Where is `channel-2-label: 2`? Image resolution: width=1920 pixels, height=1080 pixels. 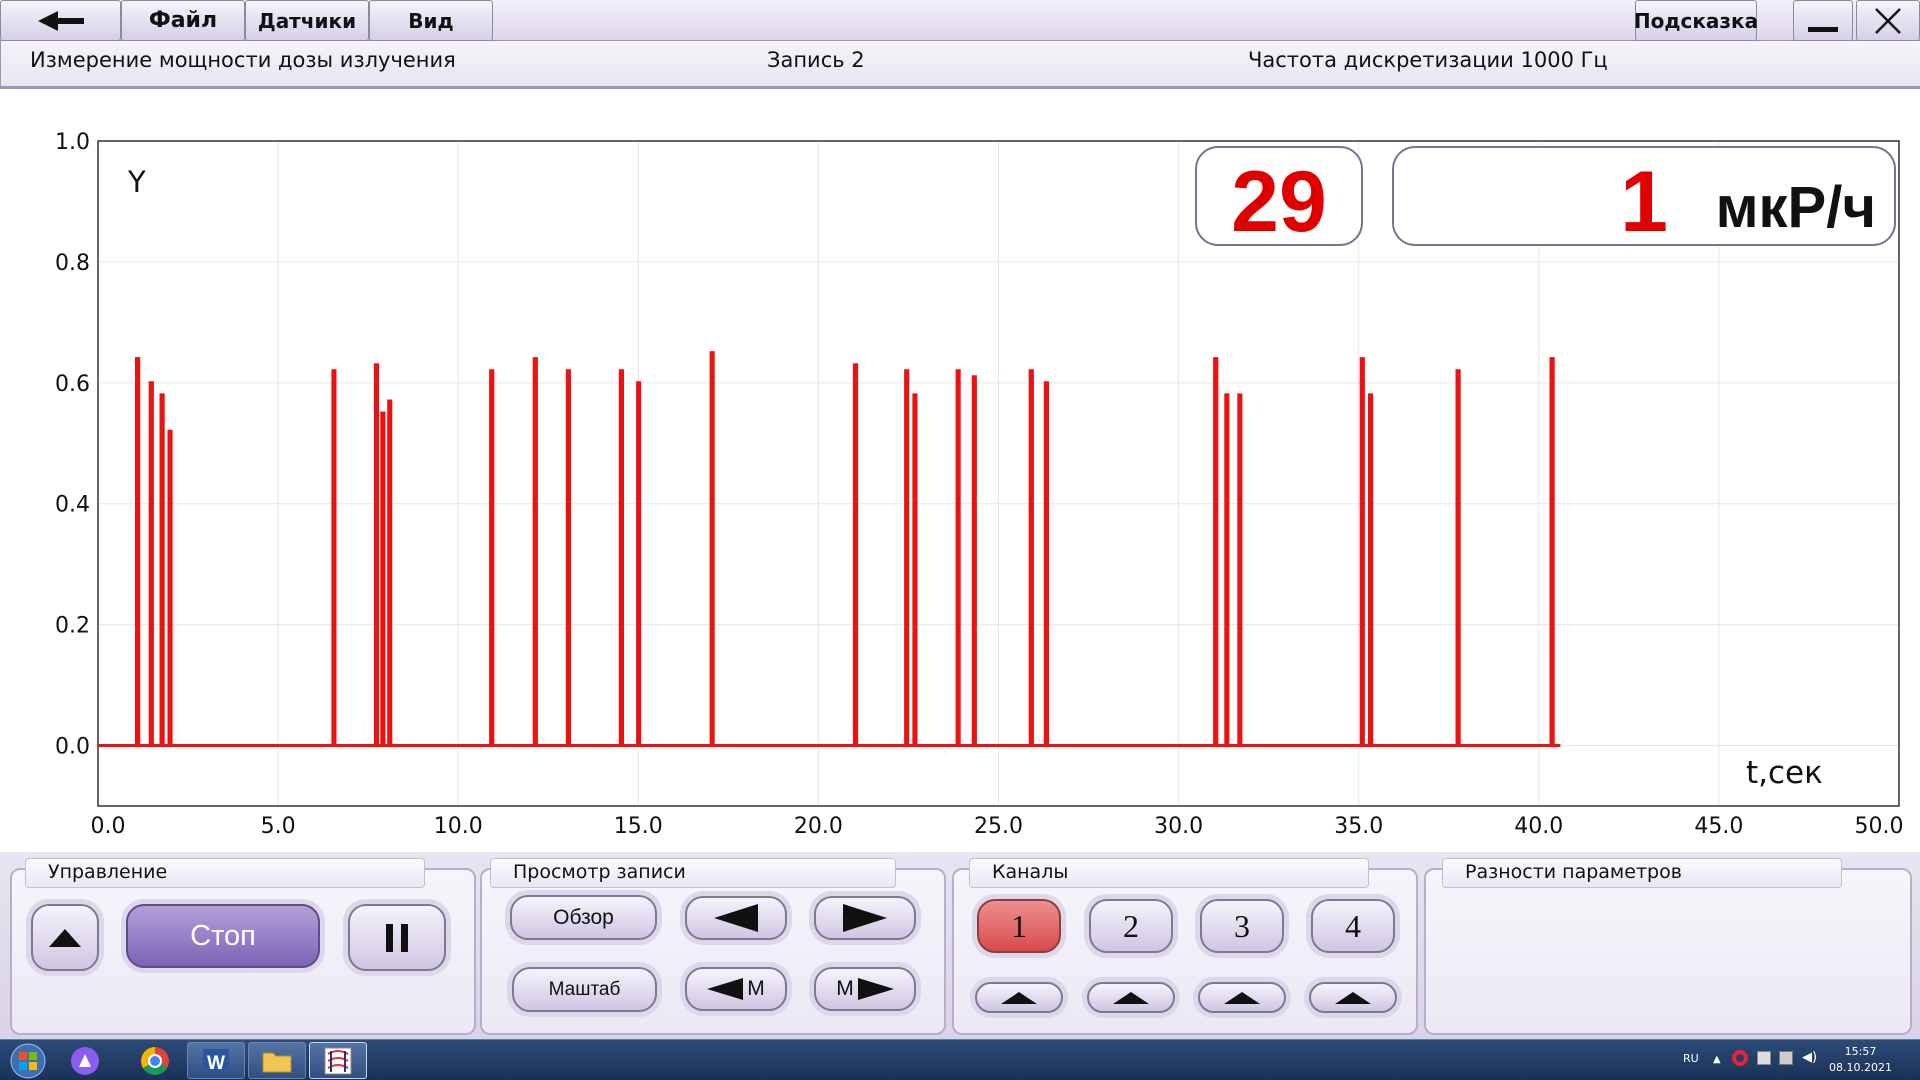
channel-2-label: 2 is located at coordinates (1131, 925).